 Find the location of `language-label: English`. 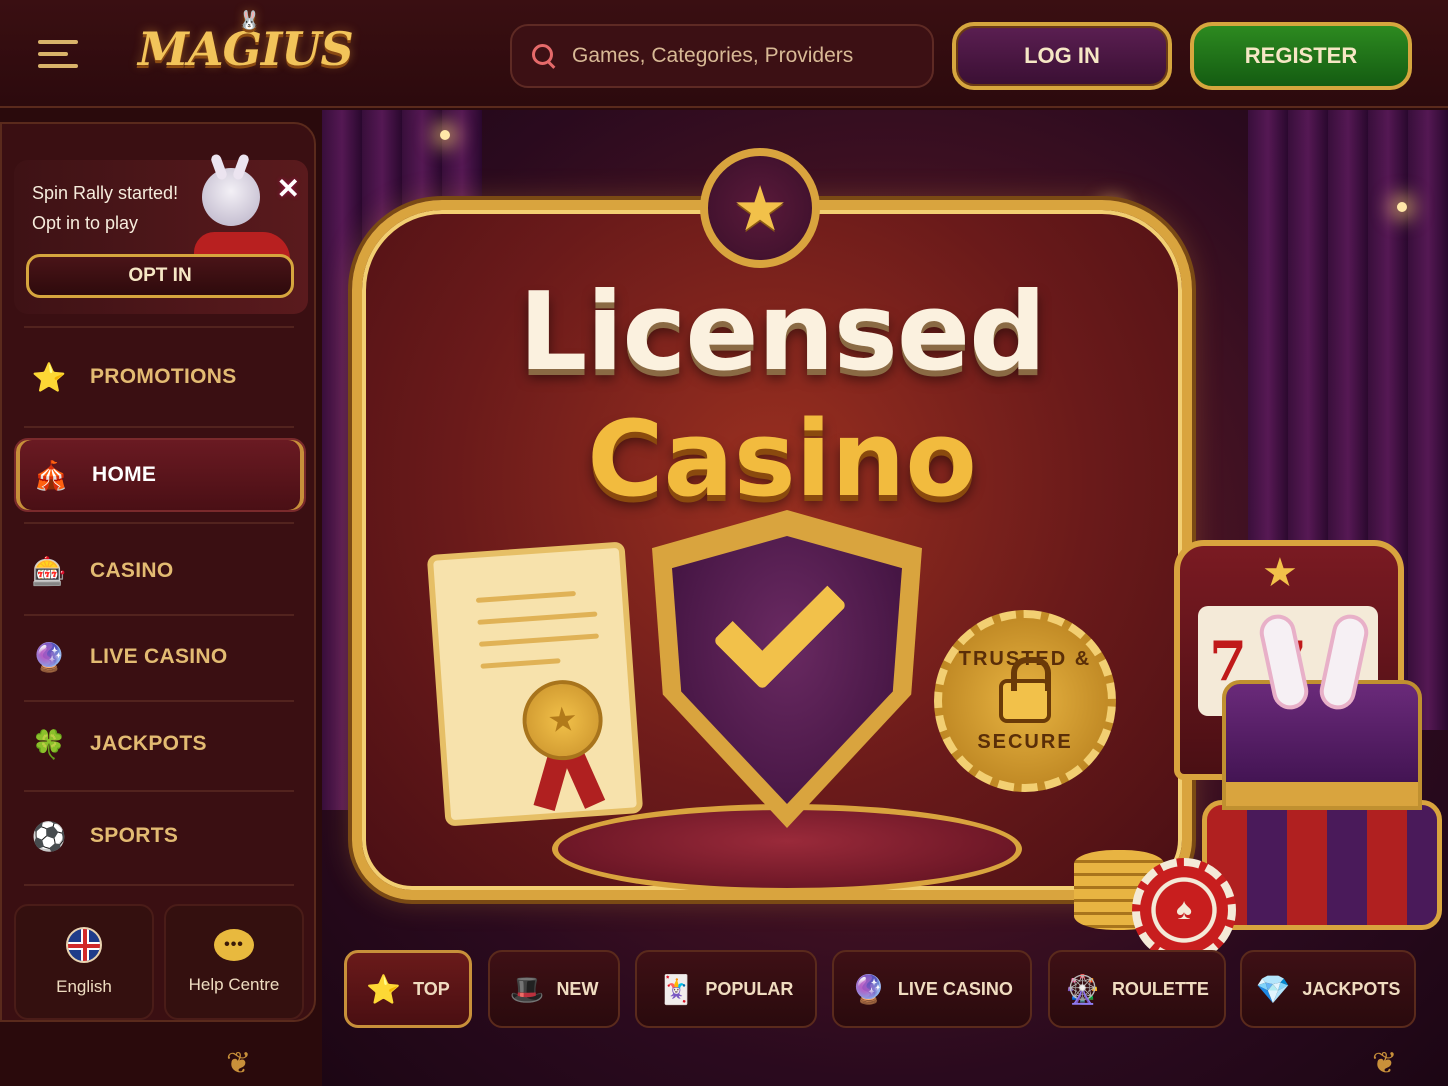

language-label: English is located at coordinates (84, 986).